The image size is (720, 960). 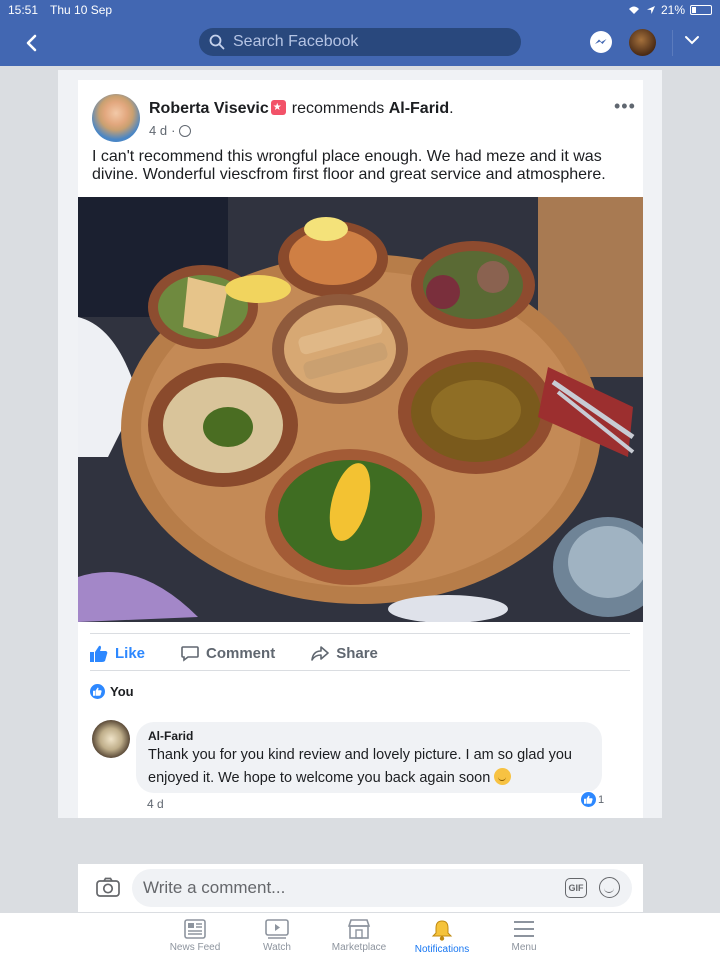 I want to click on status-bar: 15:51 Thu 10 Sep 21%, so click(x=360, y=10).